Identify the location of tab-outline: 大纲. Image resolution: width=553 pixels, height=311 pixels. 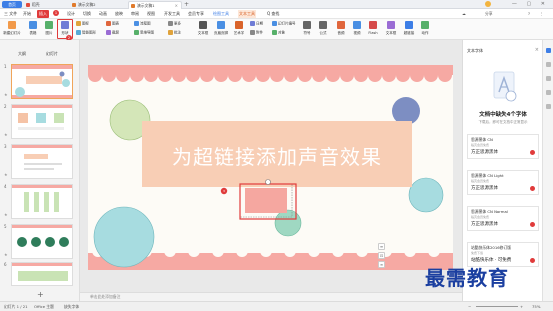
(22, 54).